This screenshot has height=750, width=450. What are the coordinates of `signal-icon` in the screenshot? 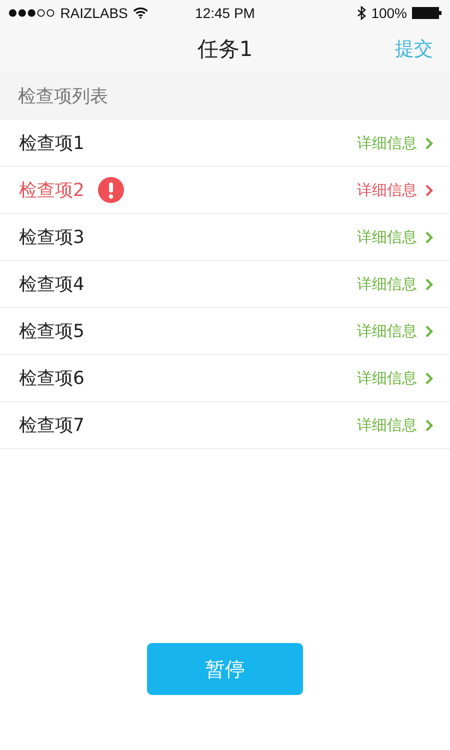 It's located at (32, 13).